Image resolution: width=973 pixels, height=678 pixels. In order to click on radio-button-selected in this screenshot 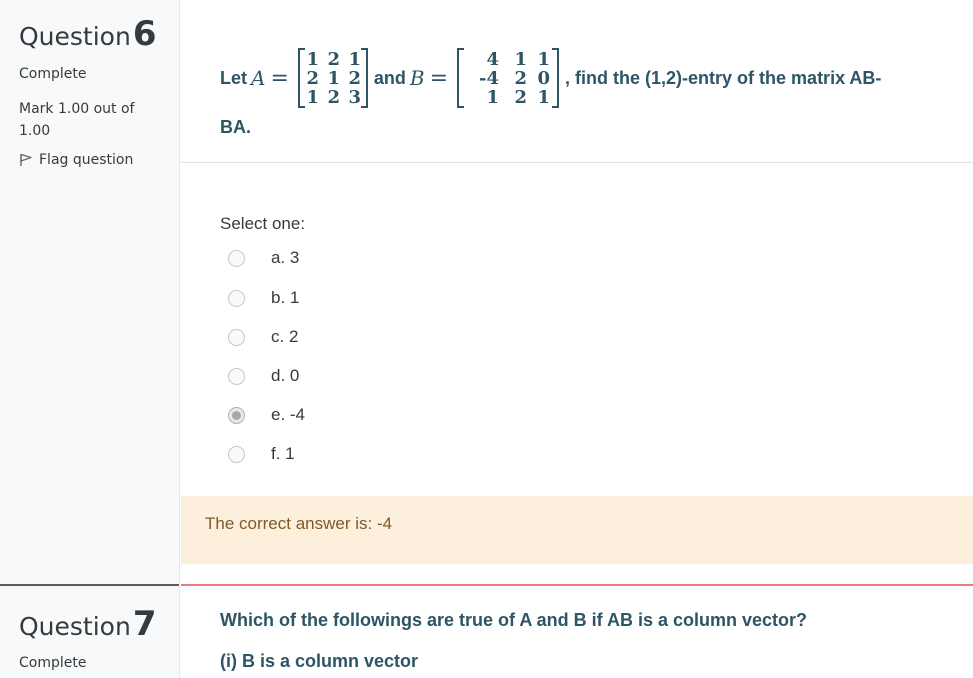, I will do `click(236, 415)`.